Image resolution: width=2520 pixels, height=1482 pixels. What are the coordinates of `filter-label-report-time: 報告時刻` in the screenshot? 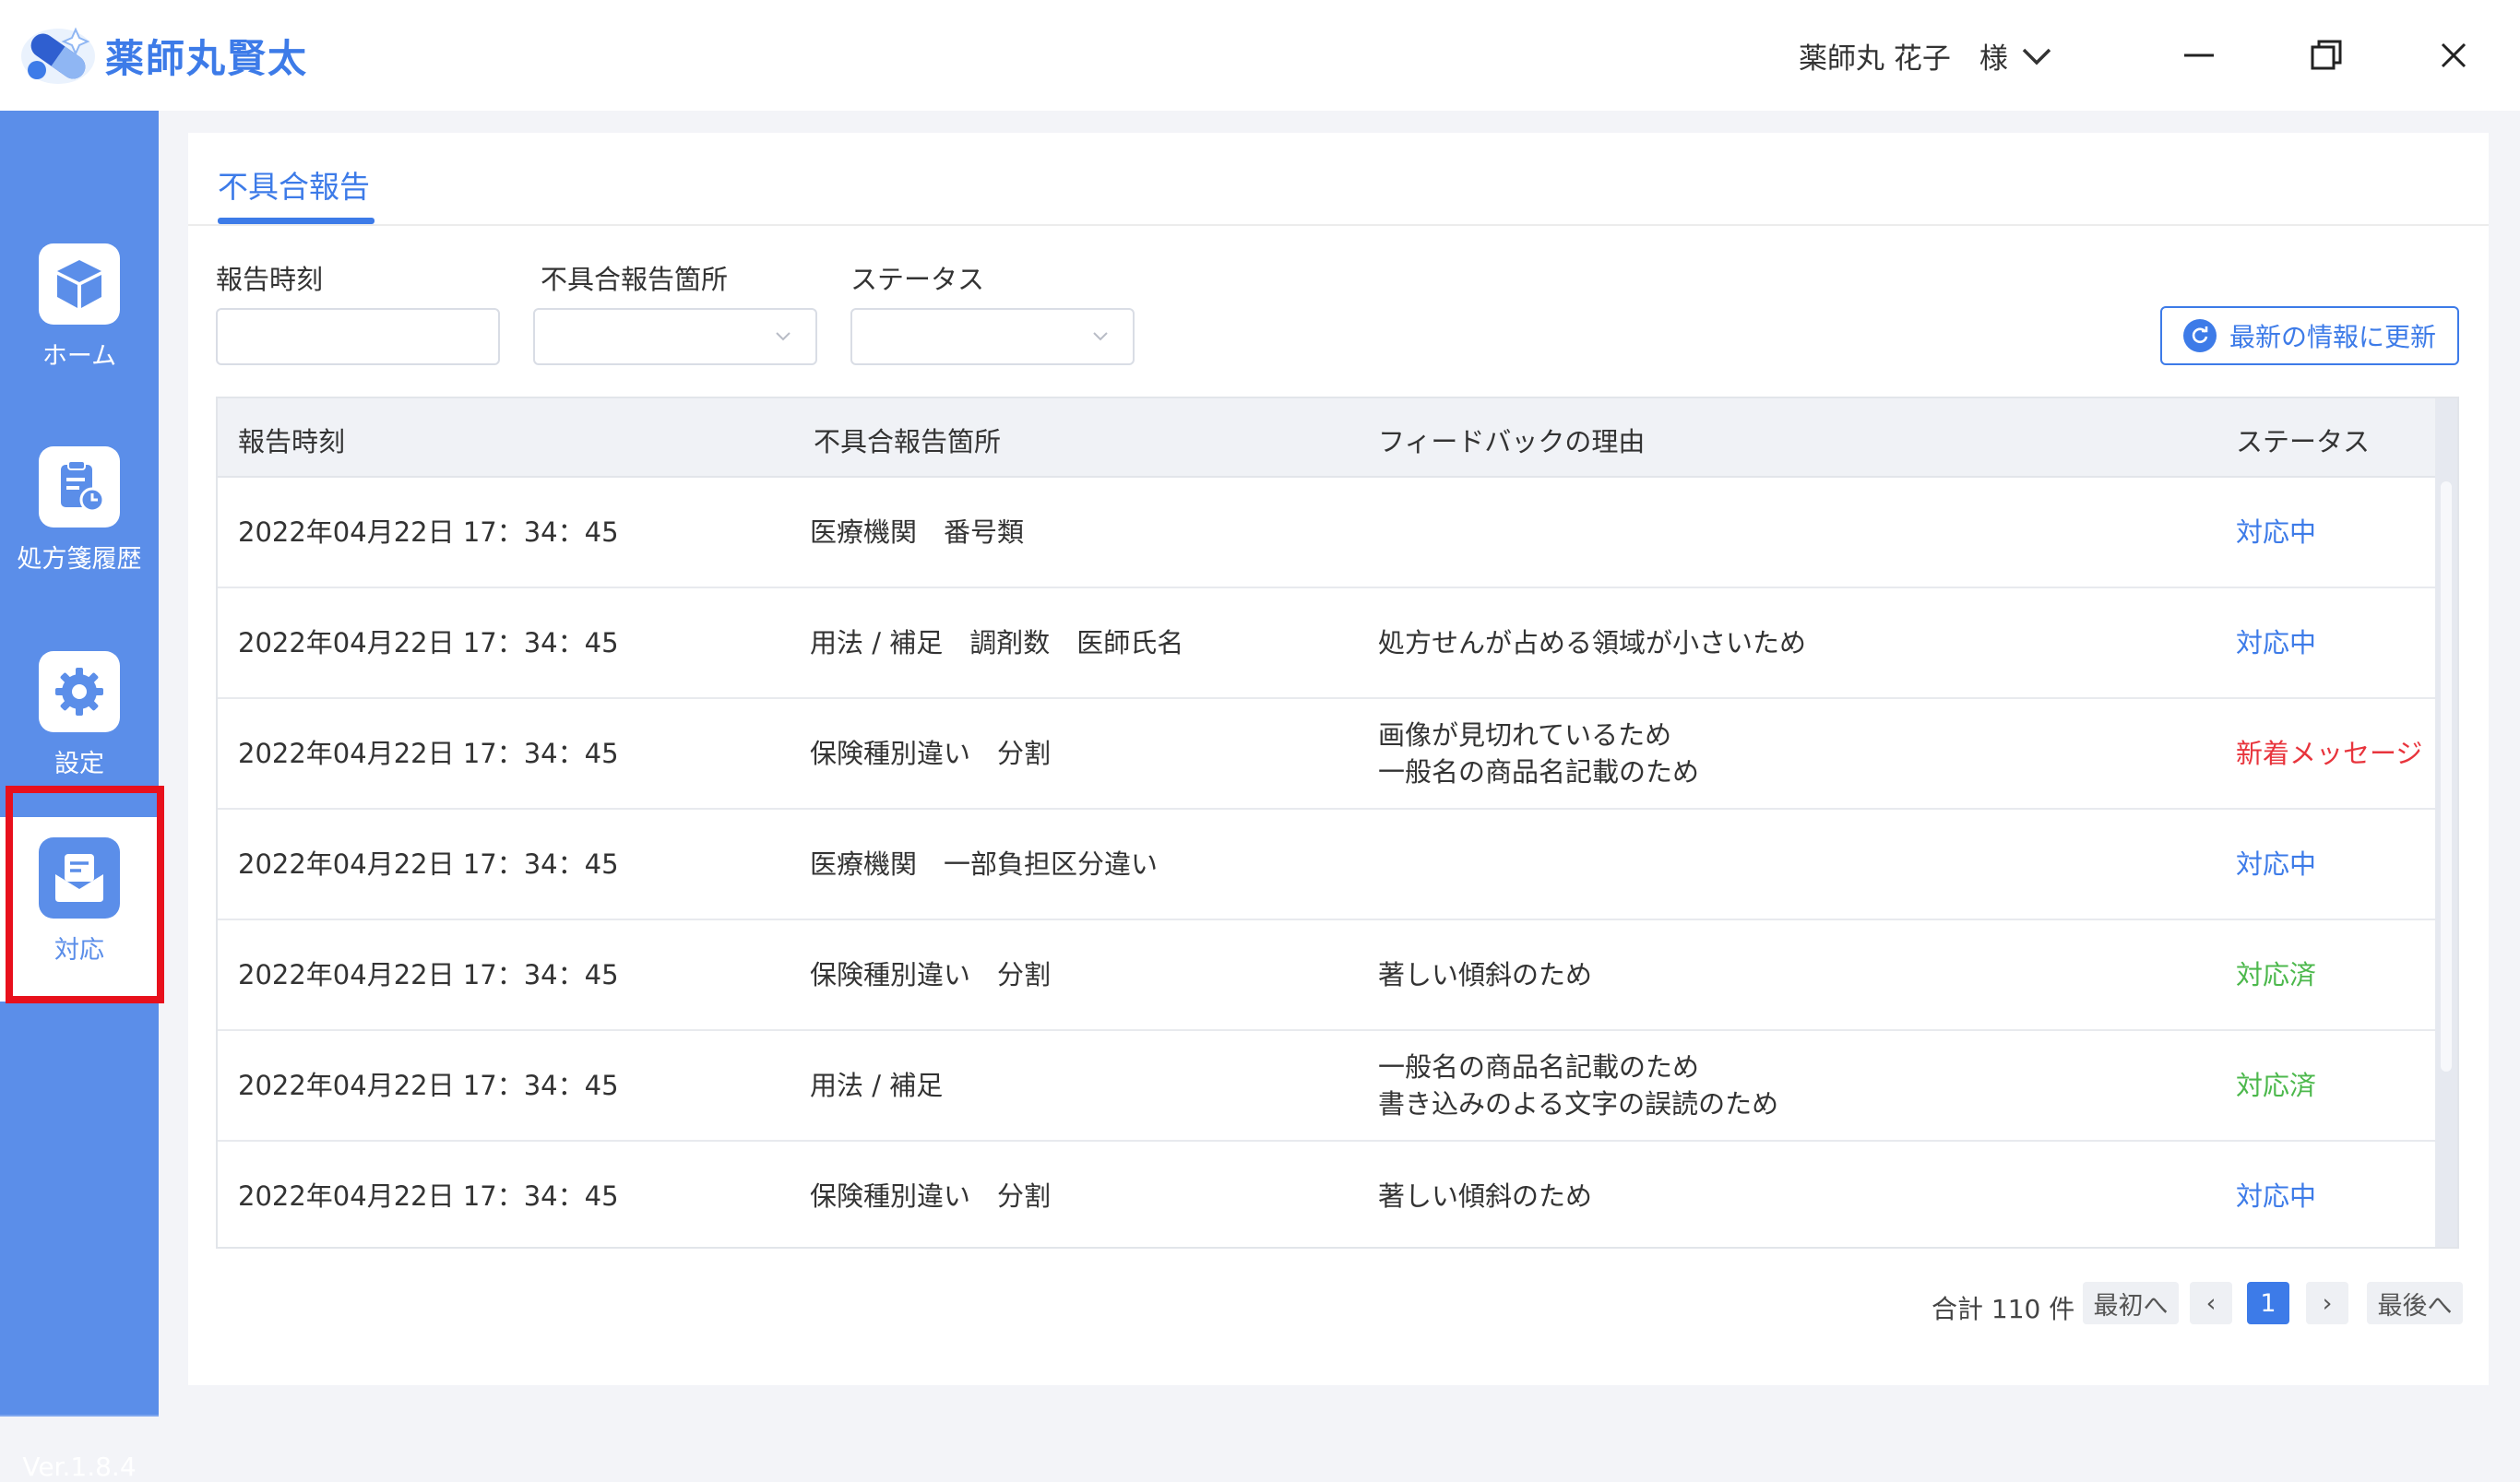 It's located at (270, 279).